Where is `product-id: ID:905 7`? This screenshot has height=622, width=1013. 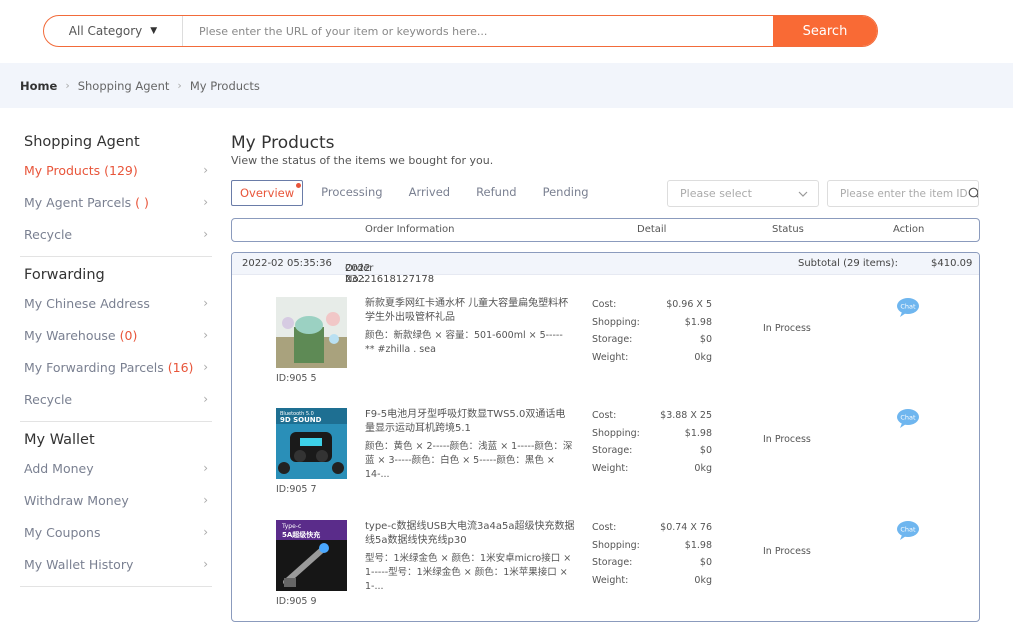 product-id: ID:905 7 is located at coordinates (296, 489).